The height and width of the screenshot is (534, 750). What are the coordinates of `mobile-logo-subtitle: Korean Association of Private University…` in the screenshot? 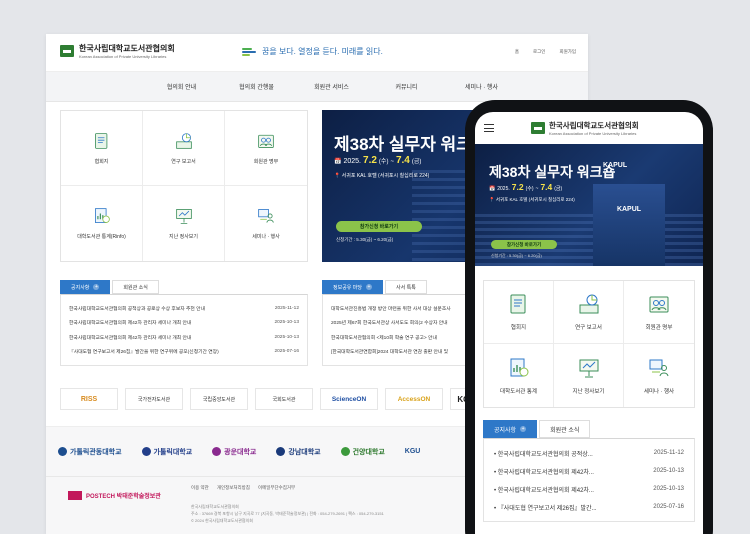 It's located at (593, 133).